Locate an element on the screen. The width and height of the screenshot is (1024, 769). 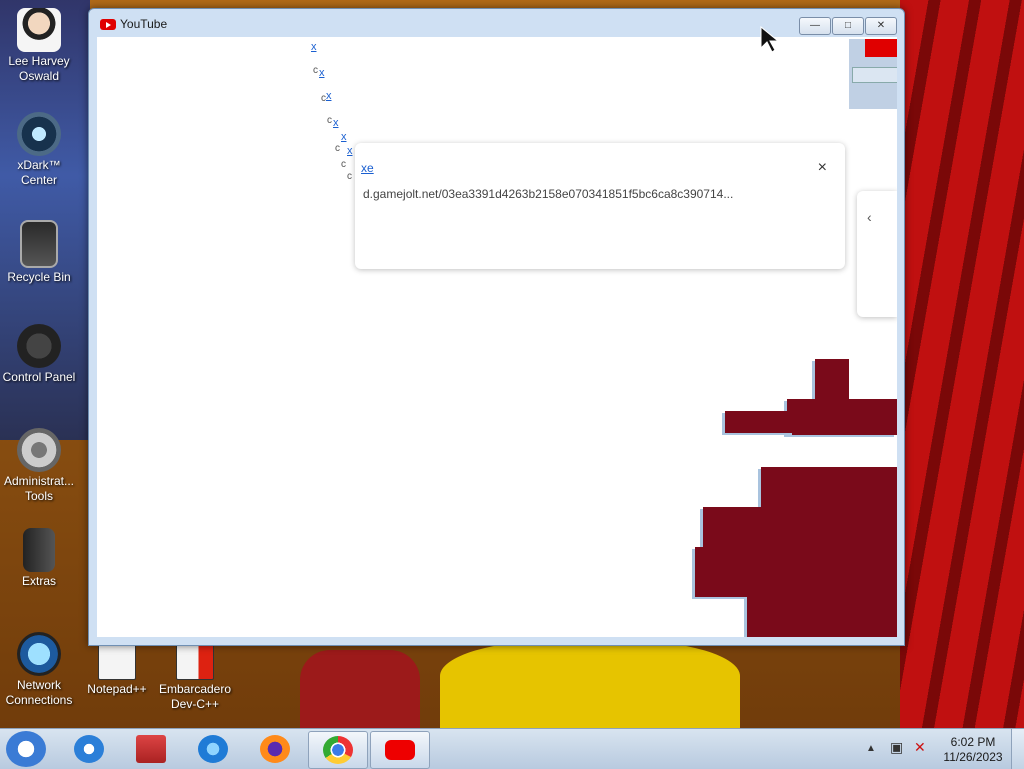
minimize-button: — is located at coordinates (815, 26).